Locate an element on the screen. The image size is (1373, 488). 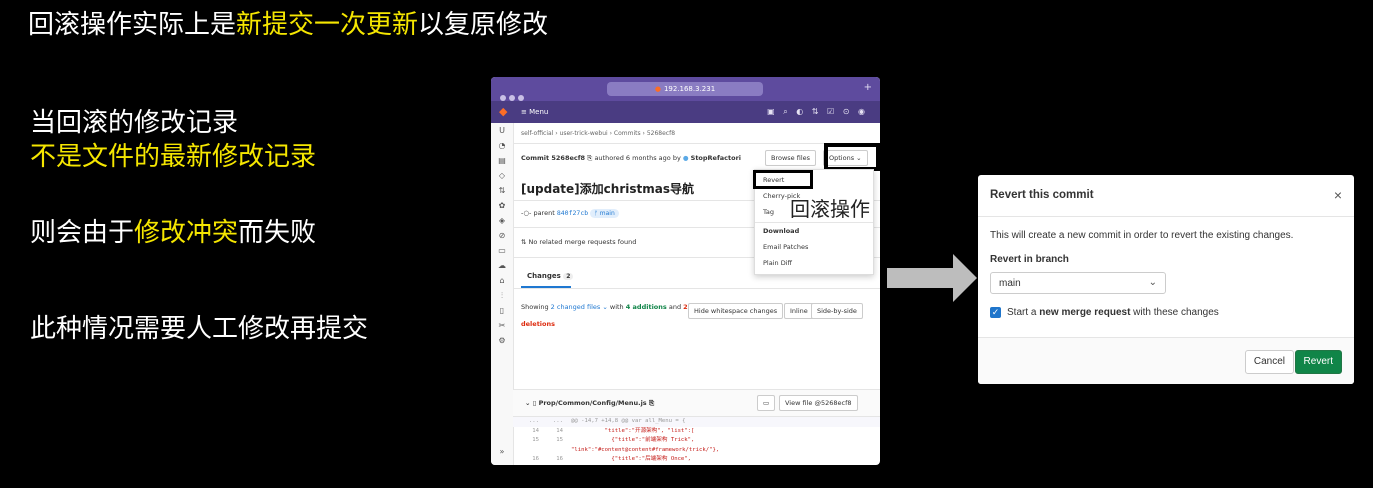
branch-badge: ᚠ main is located at coordinates (604, 213).